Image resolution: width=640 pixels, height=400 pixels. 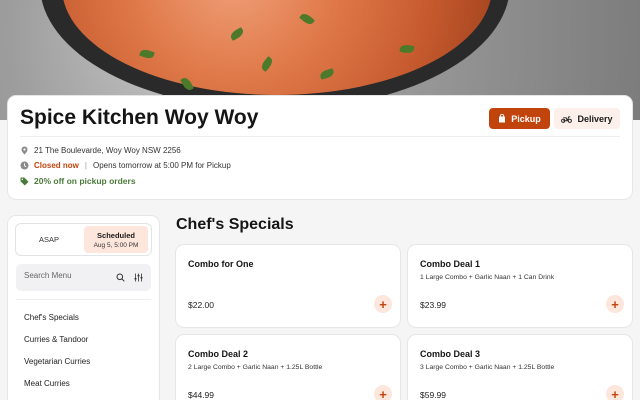 I want to click on clock-icon, so click(x=24, y=165).